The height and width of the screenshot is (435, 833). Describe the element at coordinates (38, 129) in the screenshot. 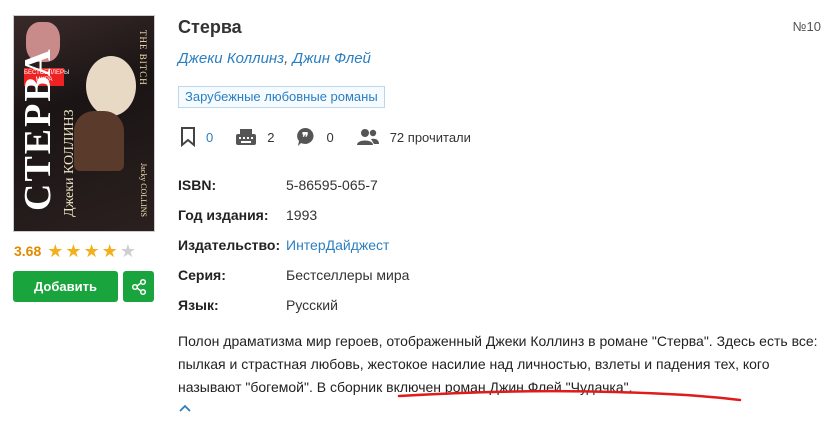

I see `cover-title: СТЕРВА` at that location.